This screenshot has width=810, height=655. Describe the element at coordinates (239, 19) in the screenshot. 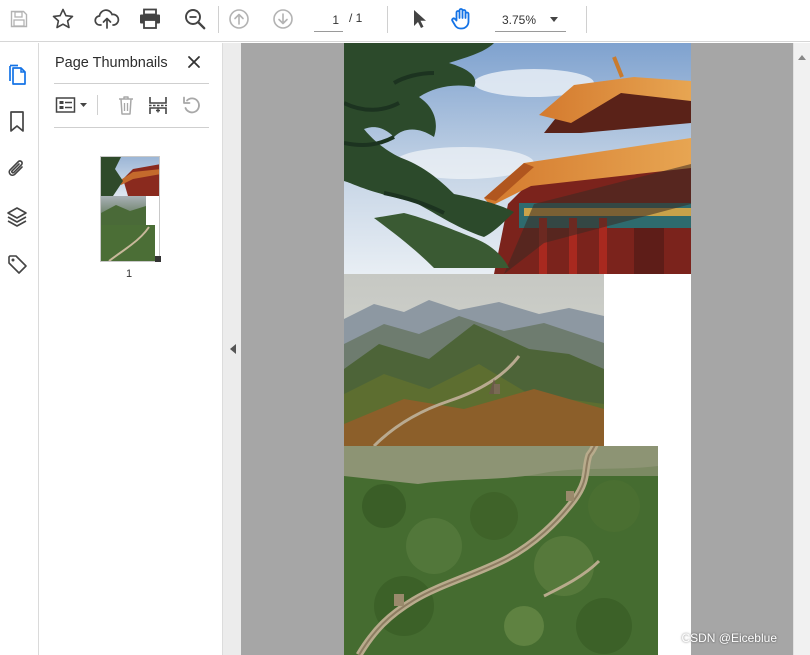

I see `page-up-icon` at that location.